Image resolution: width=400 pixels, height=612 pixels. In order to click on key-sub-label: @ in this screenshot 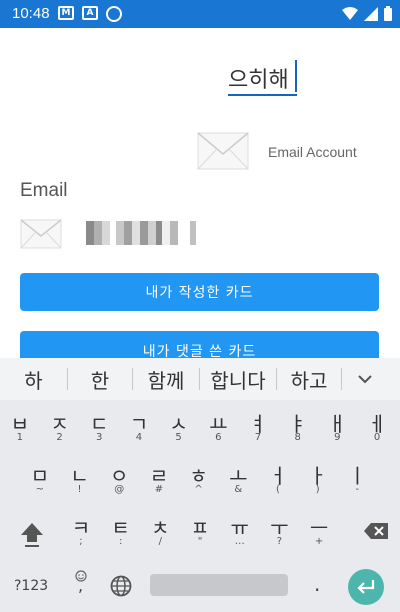, I will do `click(119, 489)`.